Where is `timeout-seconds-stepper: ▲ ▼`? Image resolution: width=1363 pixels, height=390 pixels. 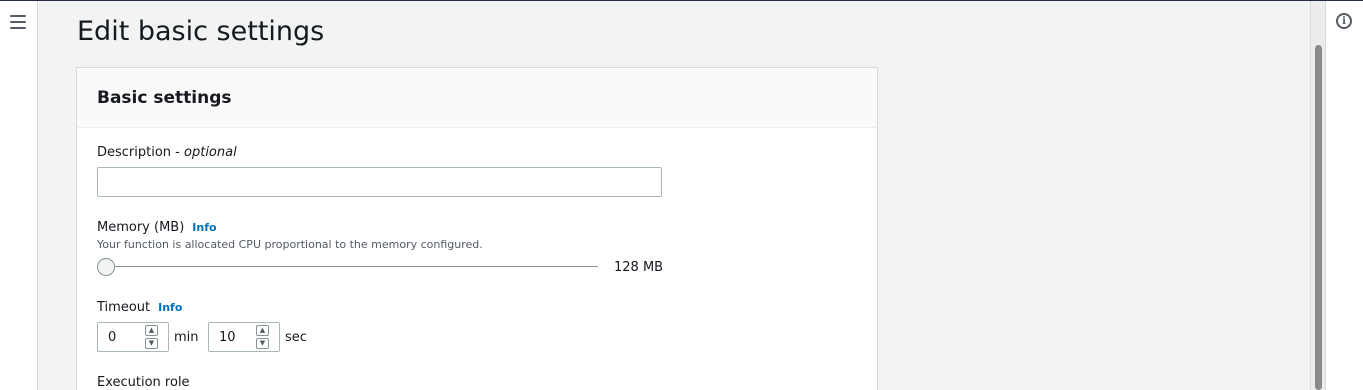 timeout-seconds-stepper: ▲ ▼ is located at coordinates (244, 337).